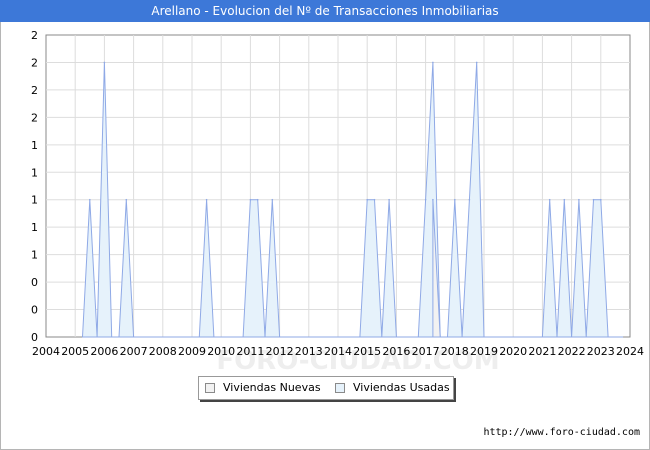 The image size is (650, 450). I want to click on x-tick-label: 2015, so click(367, 351).